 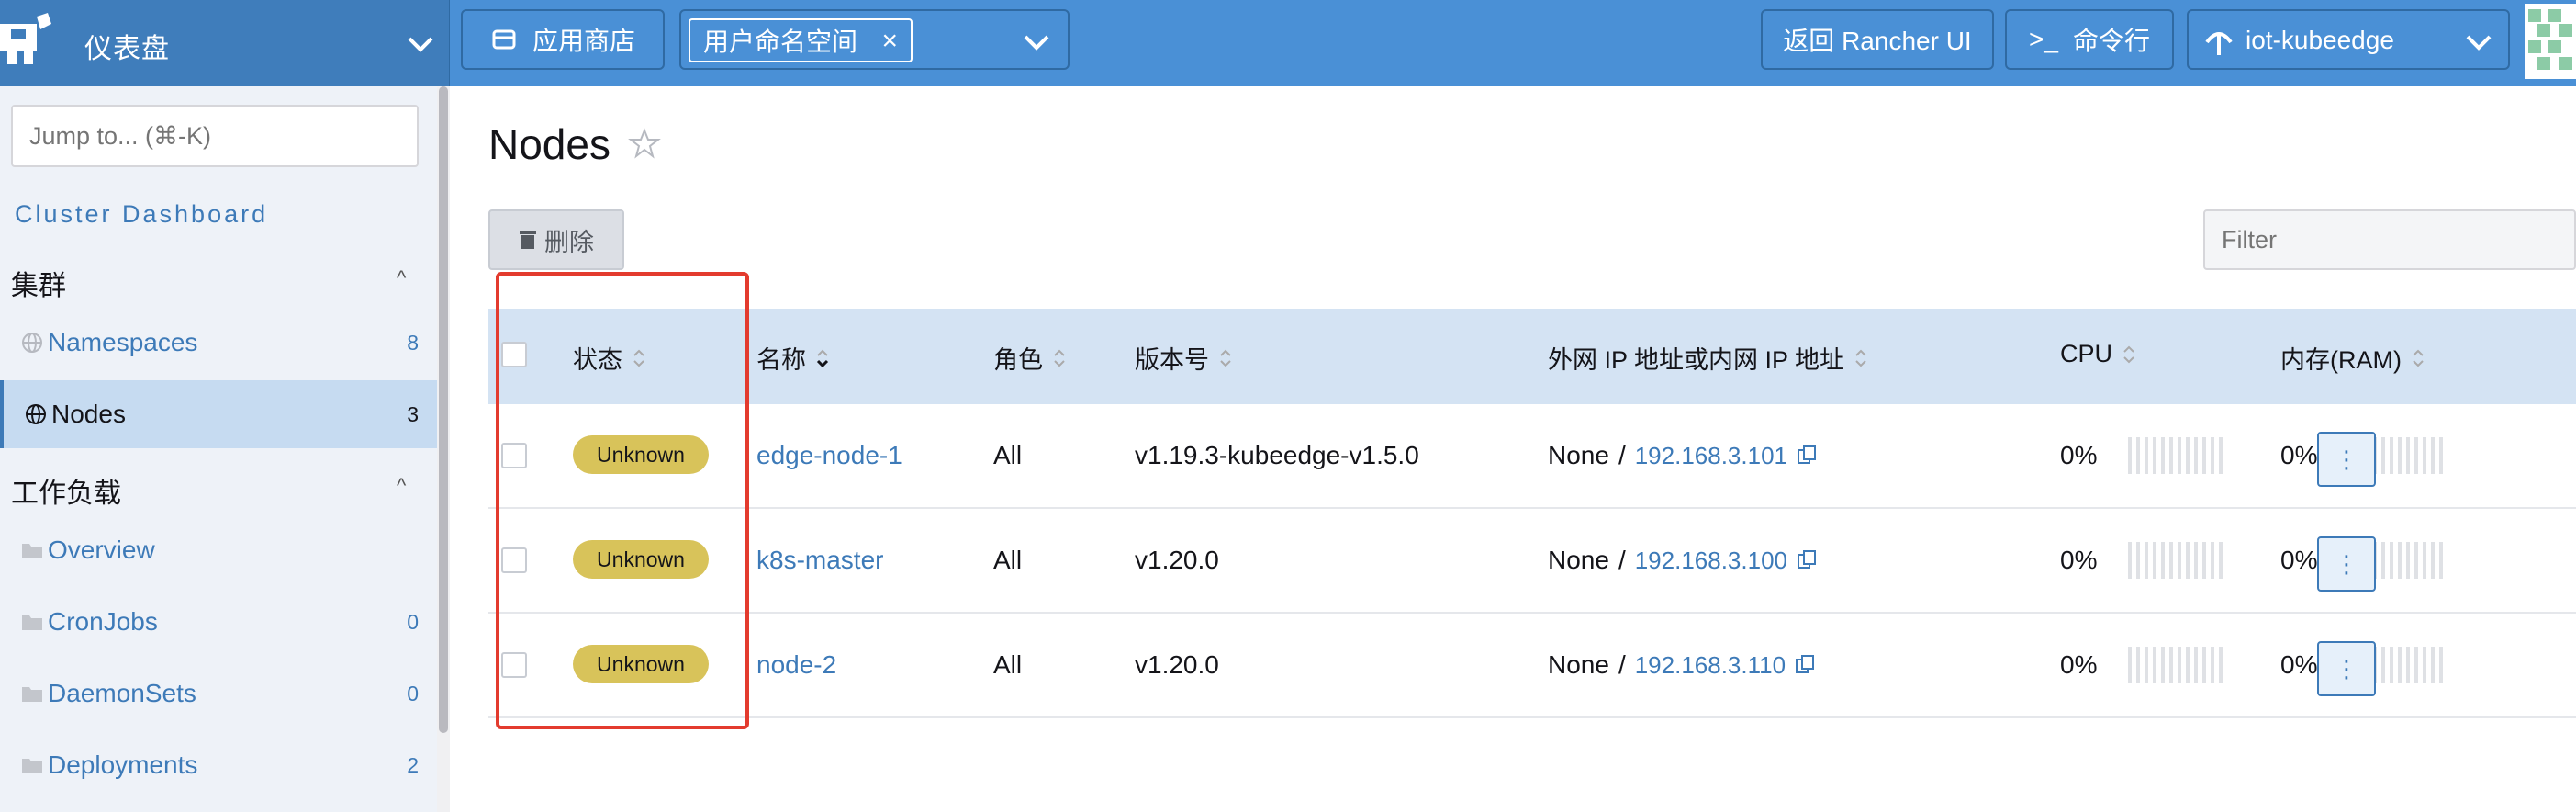 I want to click on sidebar-item-daemonsets: DaemonSets 0, so click(x=218, y=693).